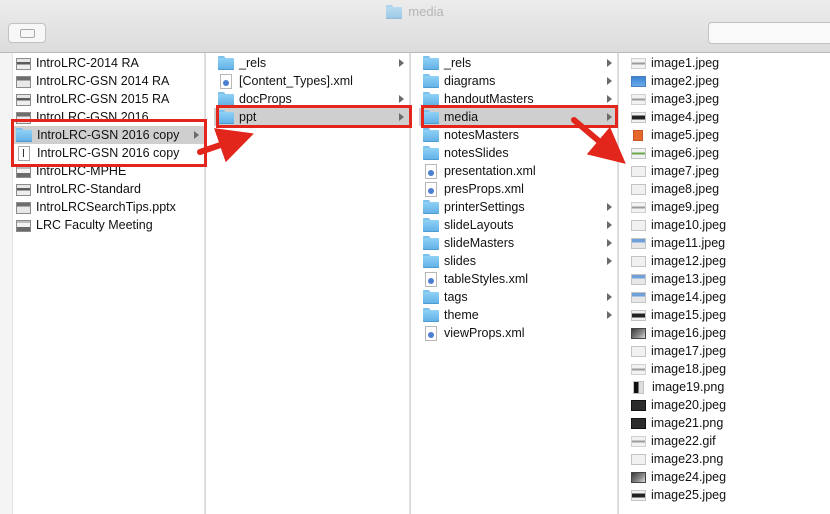 The height and width of the screenshot is (514, 830). Describe the element at coordinates (685, 117) in the screenshot. I see `item-label: image4.jpeg` at that location.